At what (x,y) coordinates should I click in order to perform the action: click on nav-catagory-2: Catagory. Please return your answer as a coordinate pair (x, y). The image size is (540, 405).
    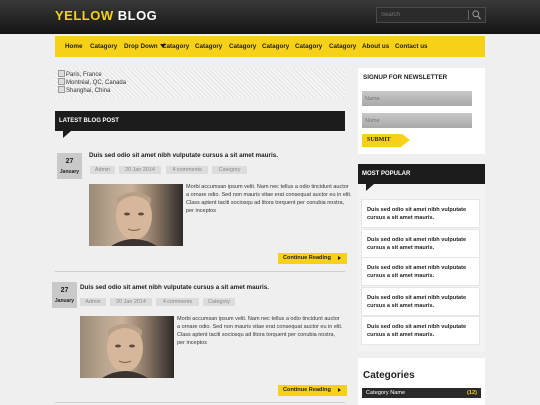
    Looking at the image, I should click on (175, 46).